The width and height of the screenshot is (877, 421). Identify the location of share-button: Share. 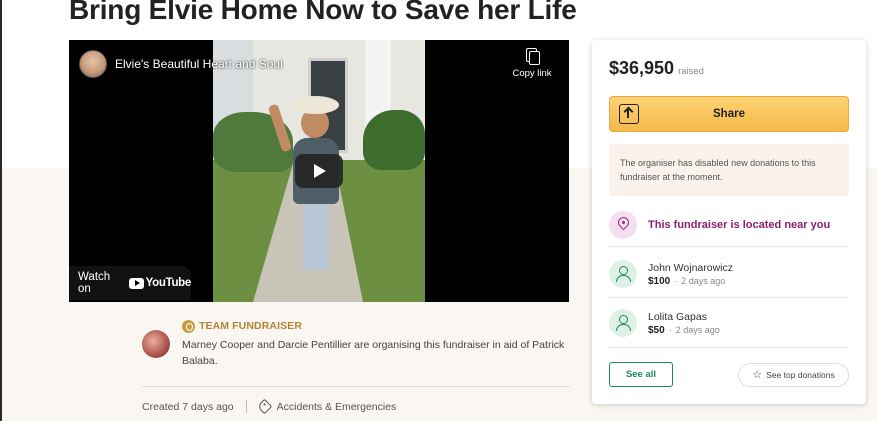
(729, 114).